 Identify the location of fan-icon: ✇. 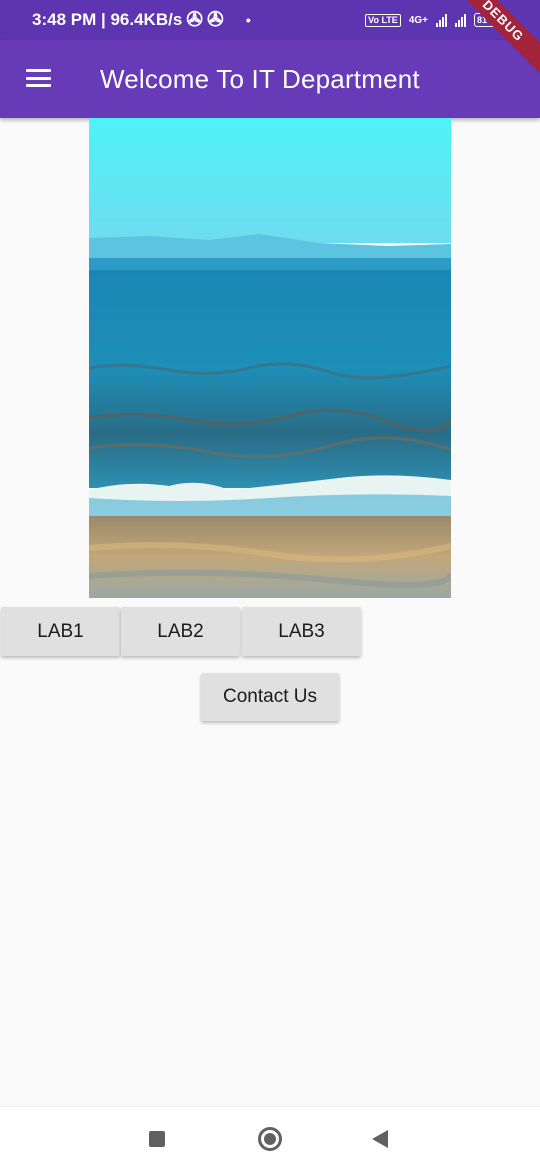
(195, 20).